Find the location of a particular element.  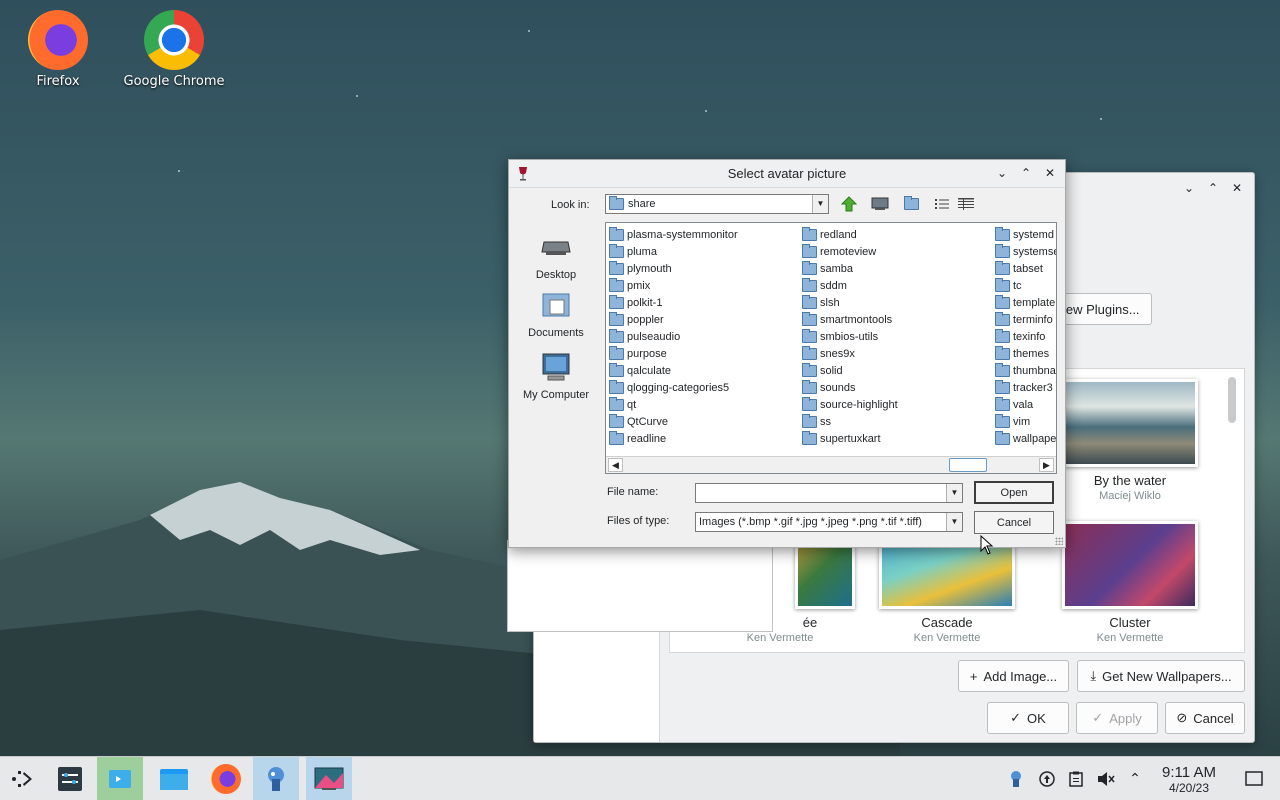

scroll-left-icon: ◀ is located at coordinates (615, 465).